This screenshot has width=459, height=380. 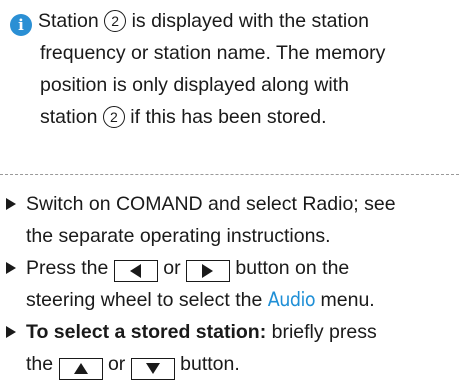 I want to click on left-arrow-key-icon, so click(x=135, y=271).